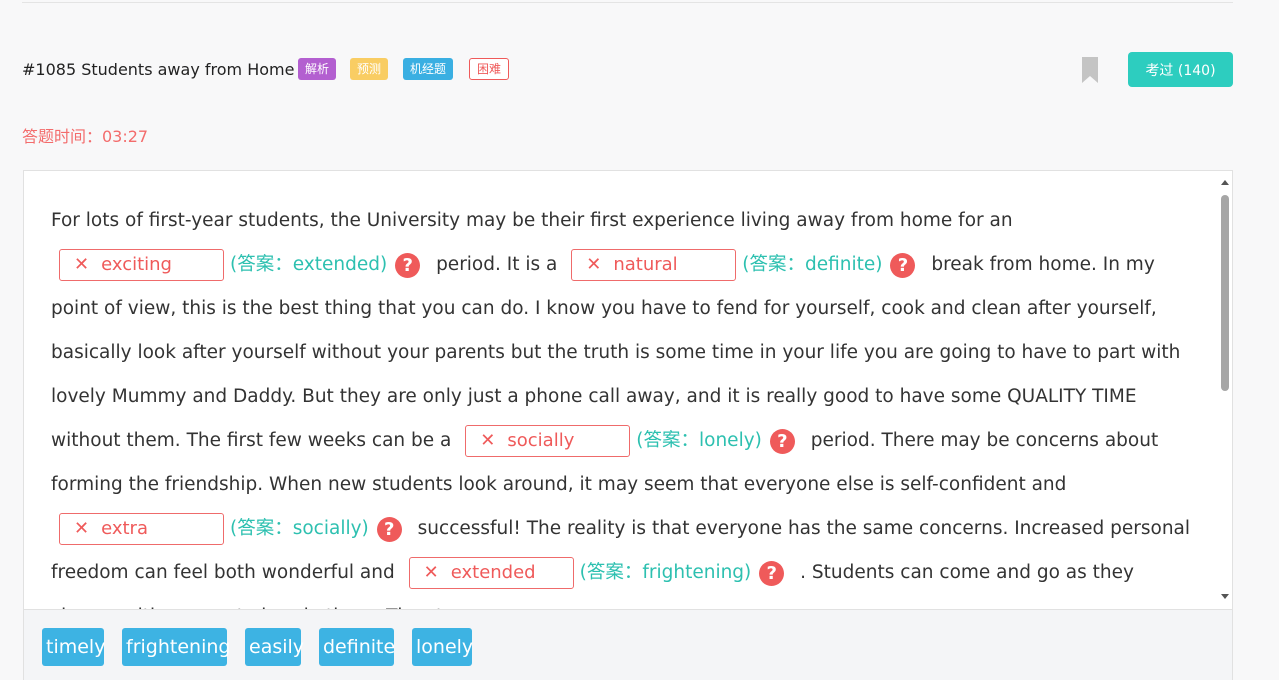 The image size is (1279, 680). I want to click on correct-answer-5: (答案：frightening), so click(665, 572).